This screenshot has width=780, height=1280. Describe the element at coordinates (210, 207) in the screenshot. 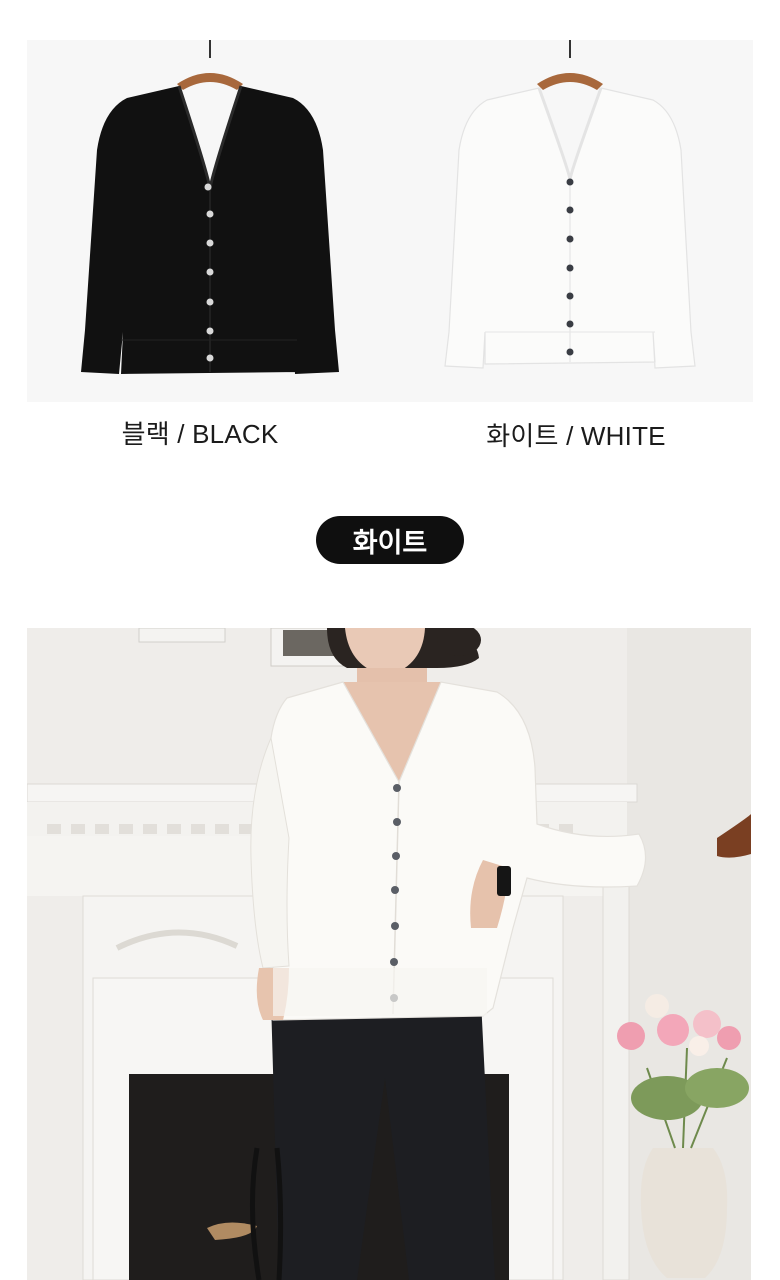

I see `black-cardigan-image` at that location.